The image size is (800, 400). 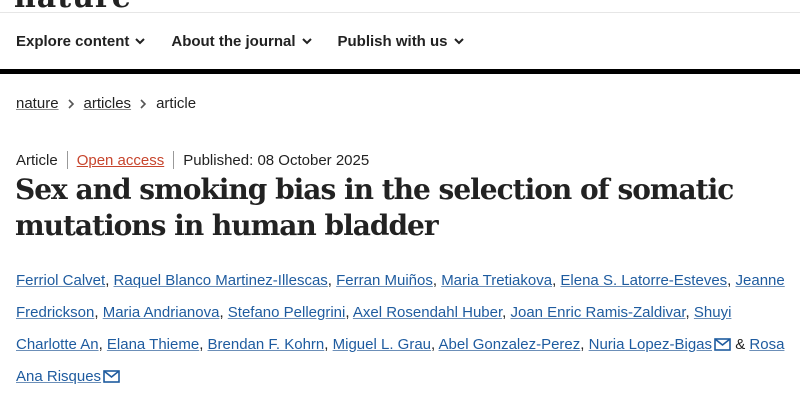 I want to click on author-joiner: &, so click(x=740, y=344).